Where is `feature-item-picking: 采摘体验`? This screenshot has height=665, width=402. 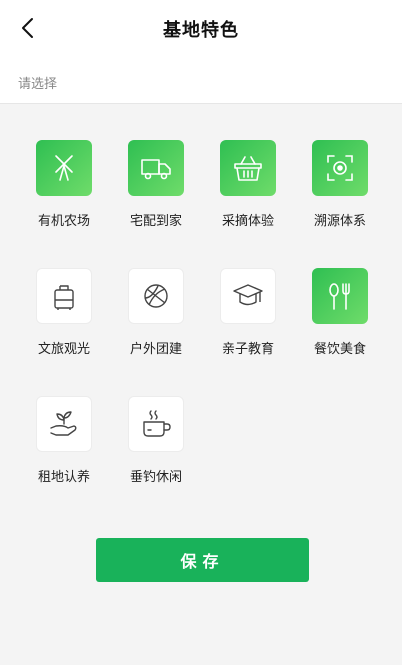
feature-item-picking: 采摘体验 is located at coordinates (248, 195).